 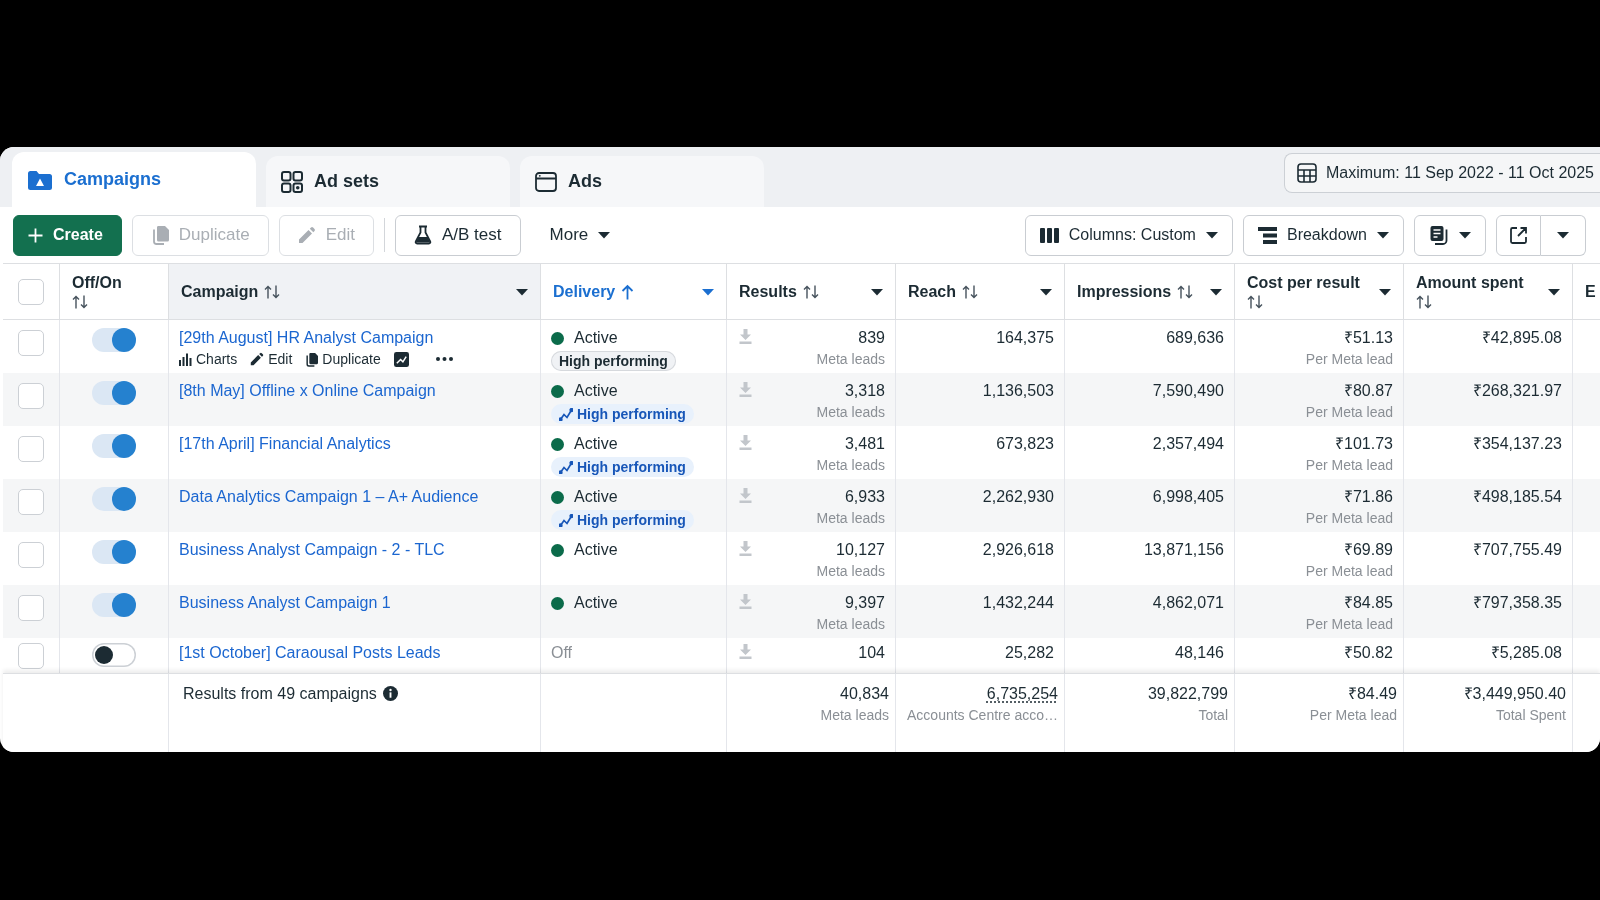 I want to click on column-header: Off/On, so click(x=102, y=291).